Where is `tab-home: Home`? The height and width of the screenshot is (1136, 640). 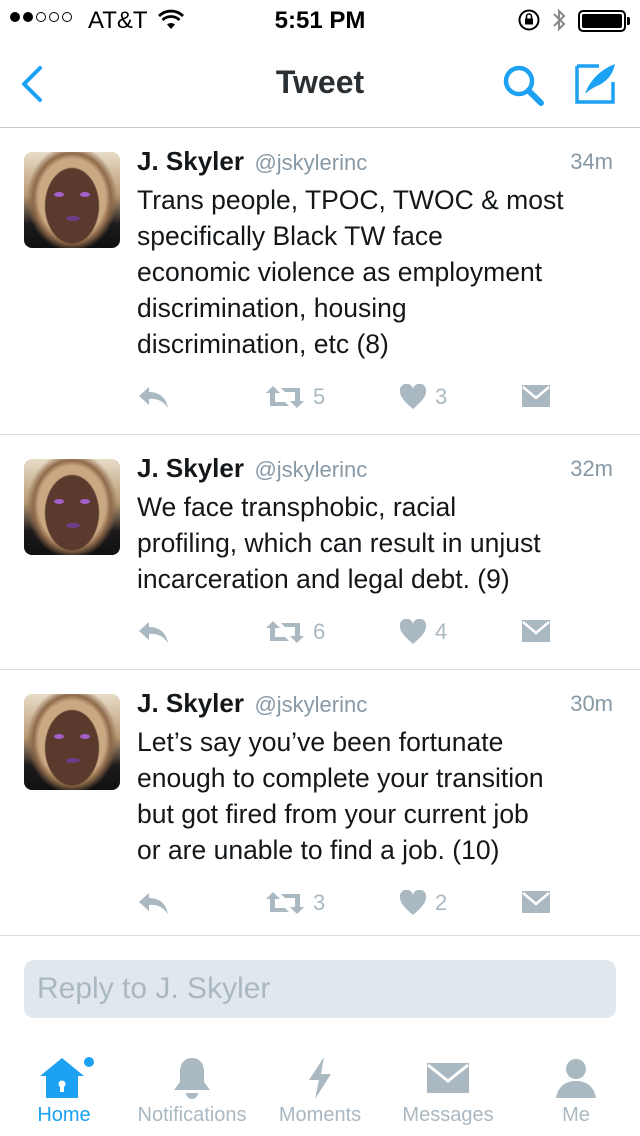 tab-home: Home is located at coordinates (64, 1088).